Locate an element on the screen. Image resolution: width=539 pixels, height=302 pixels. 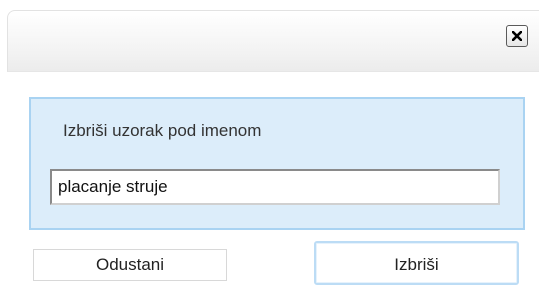
prompt-label: Izbriši uzorak pod imenom is located at coordinates (162, 130).